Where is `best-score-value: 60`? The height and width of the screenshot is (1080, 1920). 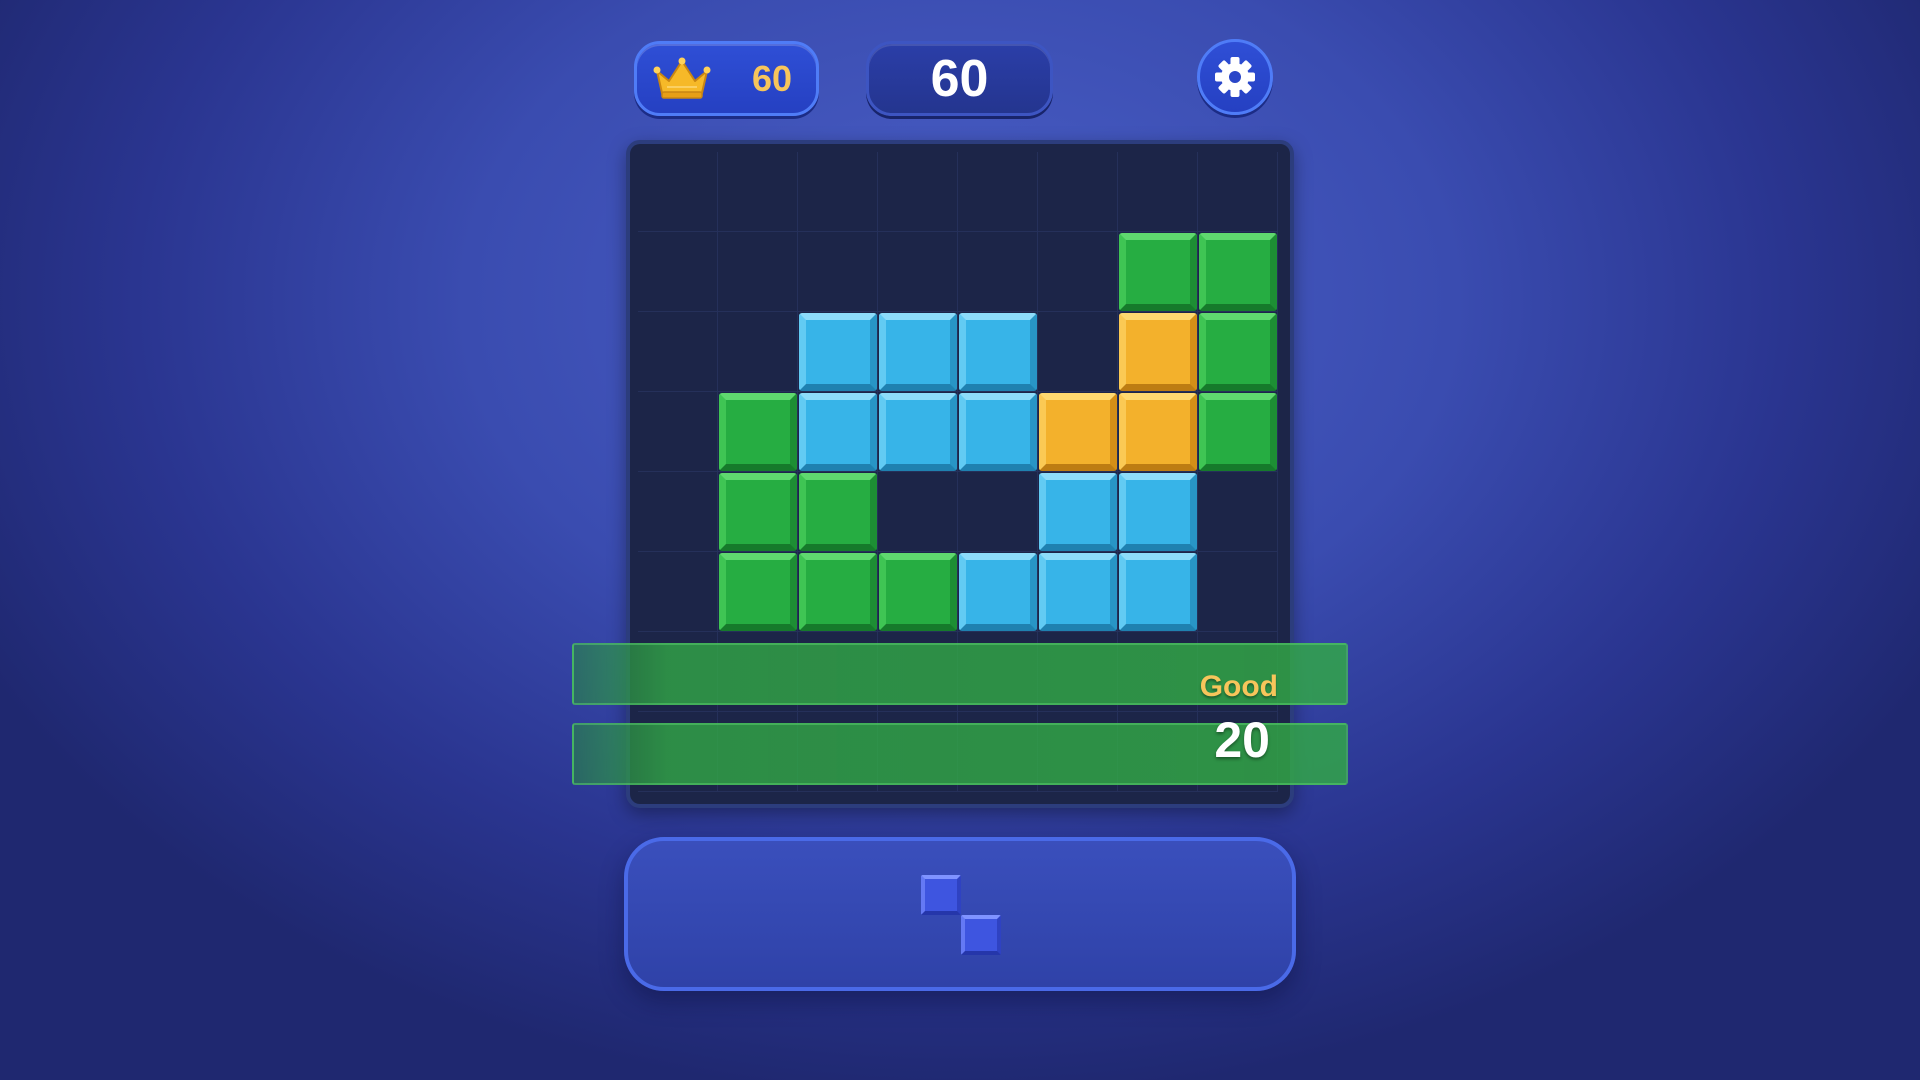
best-score-value: 60 is located at coordinates (771, 78).